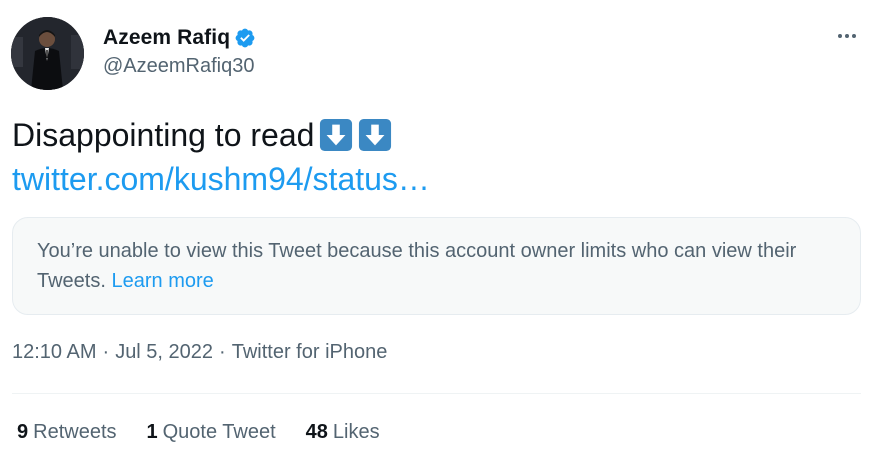 This screenshot has height=461, width=887. I want to click on tweet-time: 12:10 AM, so click(54, 352).